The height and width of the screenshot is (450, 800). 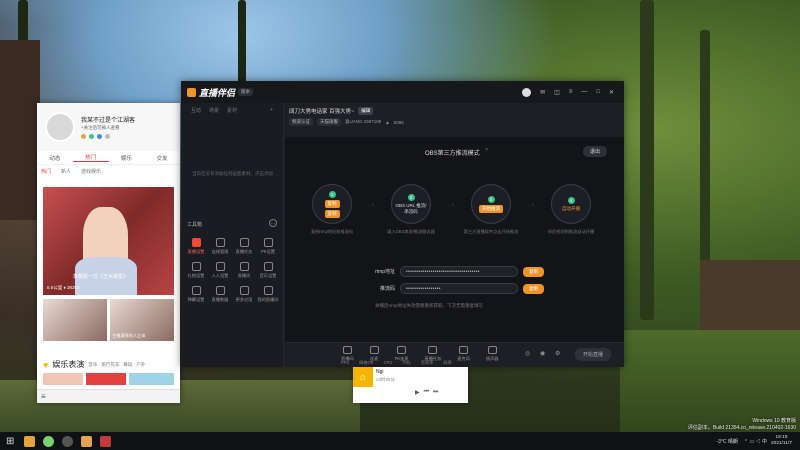 I want to click on bottom-tool: 扬声器, so click(x=492, y=354).